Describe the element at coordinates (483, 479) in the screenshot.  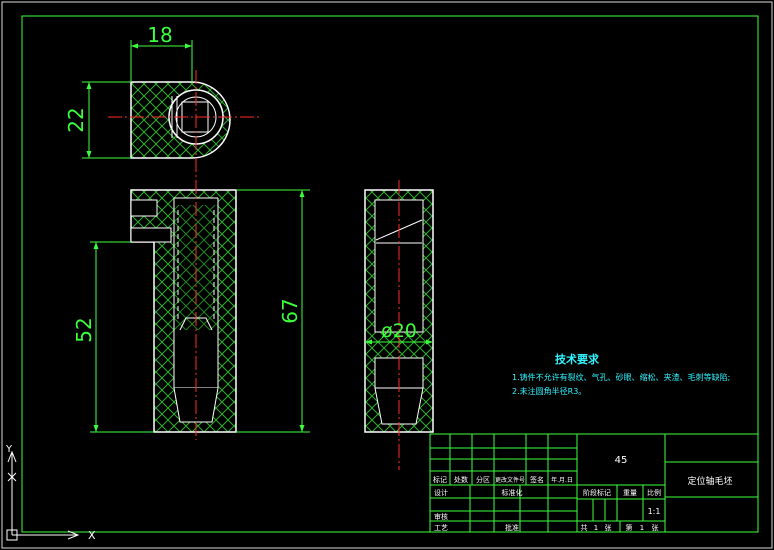
I see `row-label-3: 分区` at that location.